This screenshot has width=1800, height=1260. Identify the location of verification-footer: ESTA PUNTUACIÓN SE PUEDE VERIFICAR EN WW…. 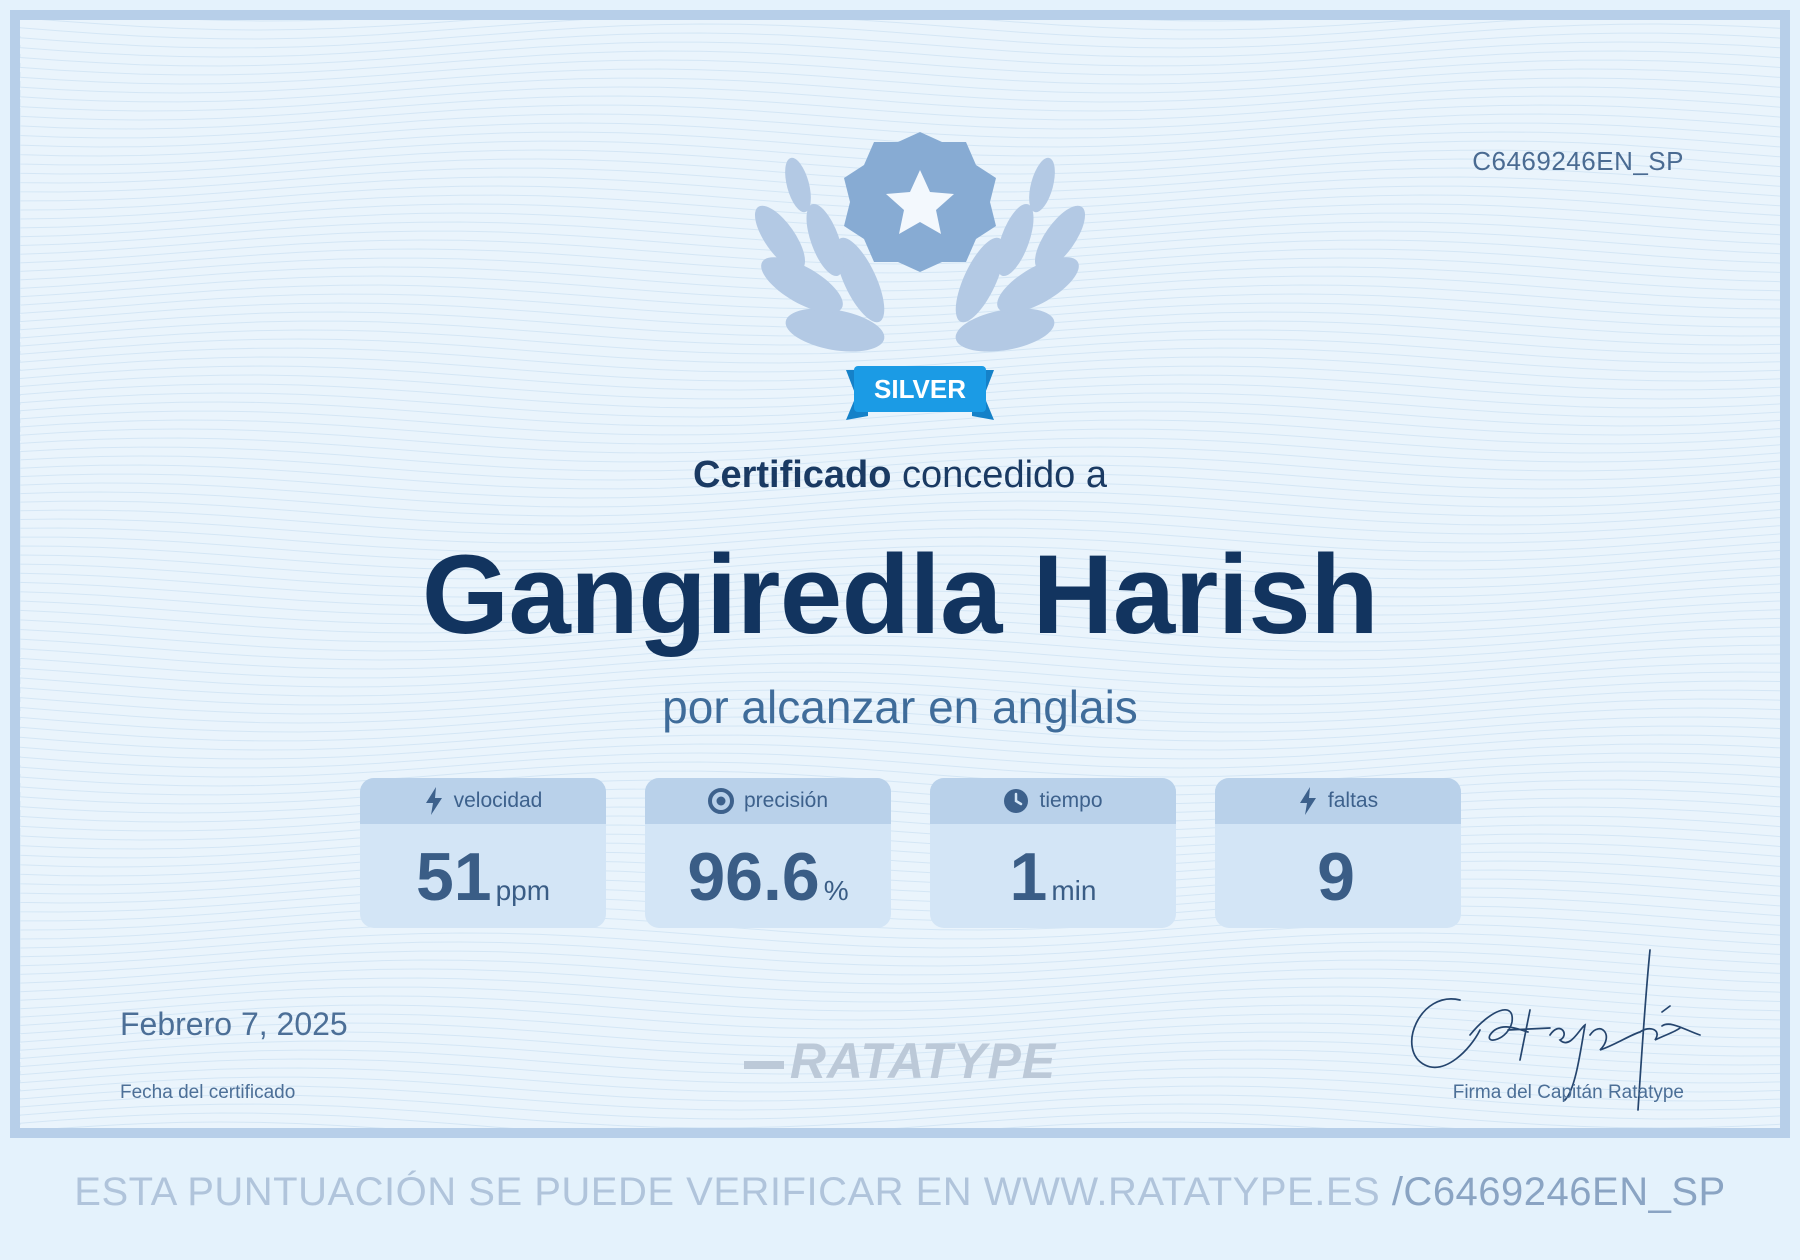
(900, 1192).